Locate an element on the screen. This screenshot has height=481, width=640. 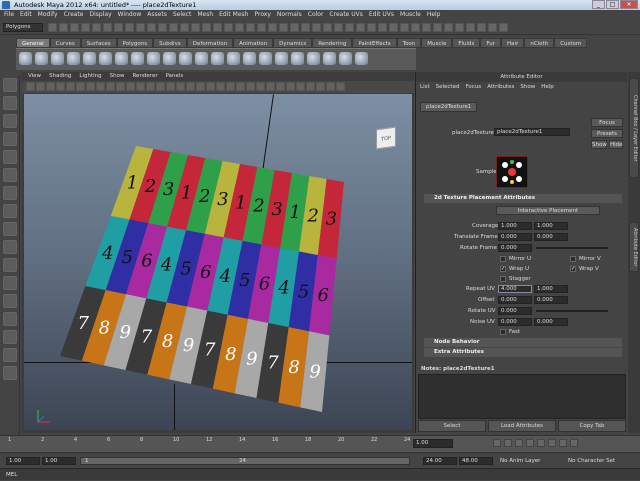
panel-menu-renderer: Renderer is located at coordinates (144, 76).